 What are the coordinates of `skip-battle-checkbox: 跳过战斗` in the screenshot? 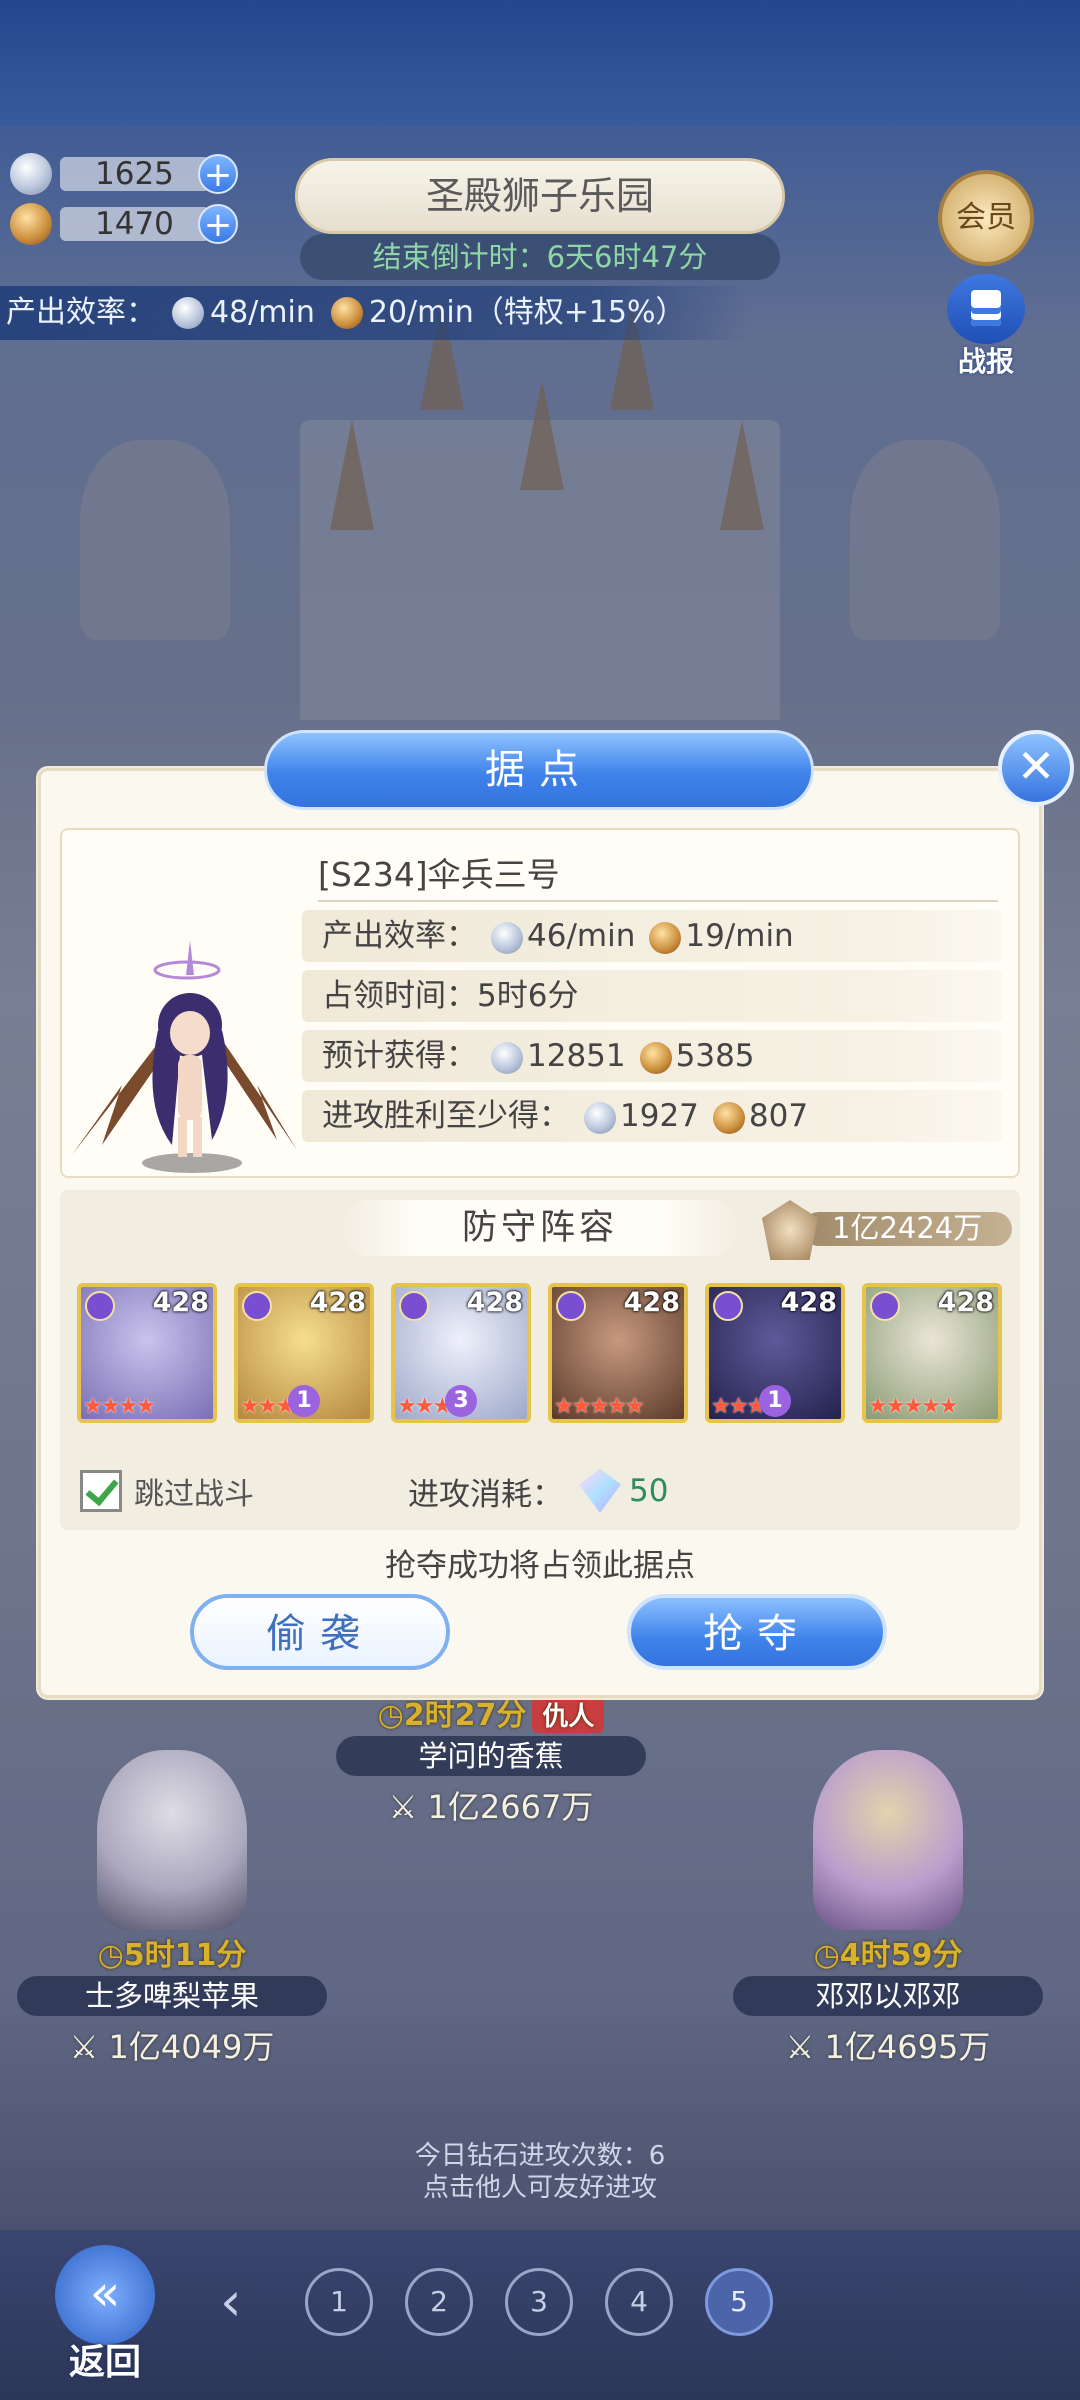 It's located at (167, 1491).